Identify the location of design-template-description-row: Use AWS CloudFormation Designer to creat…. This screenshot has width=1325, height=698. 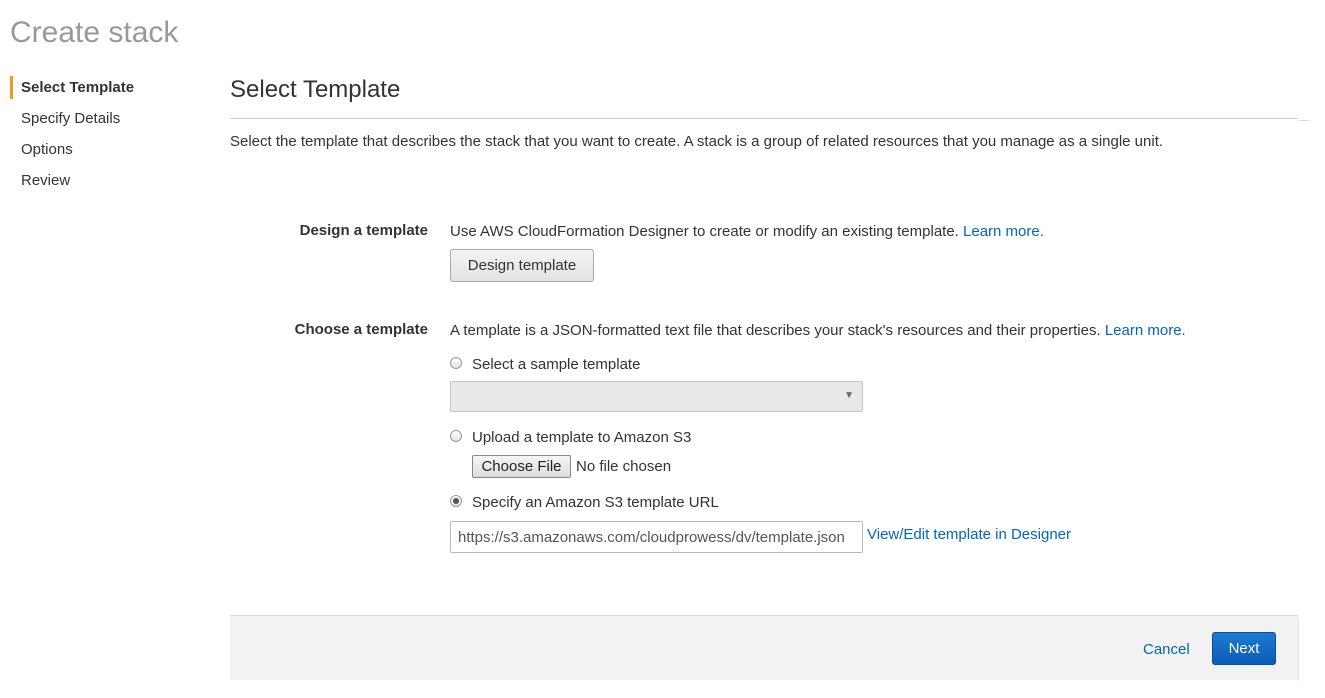
(747, 231).